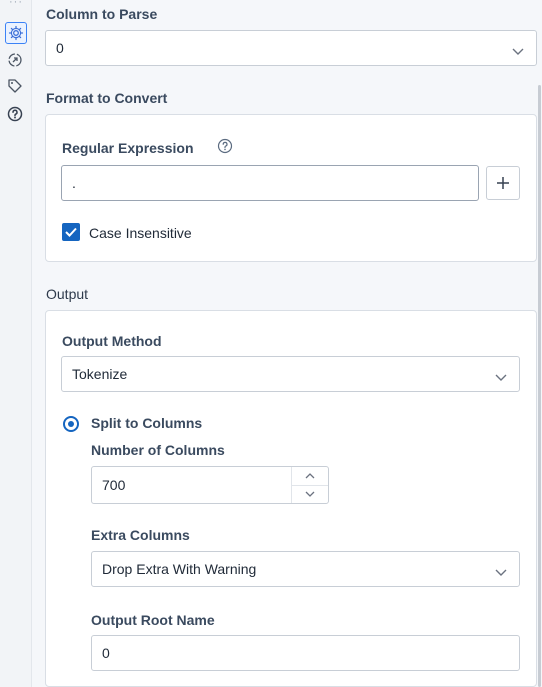  What do you see at coordinates (60, 48) in the screenshot?
I see `column-to-parse-value: 0` at bounding box center [60, 48].